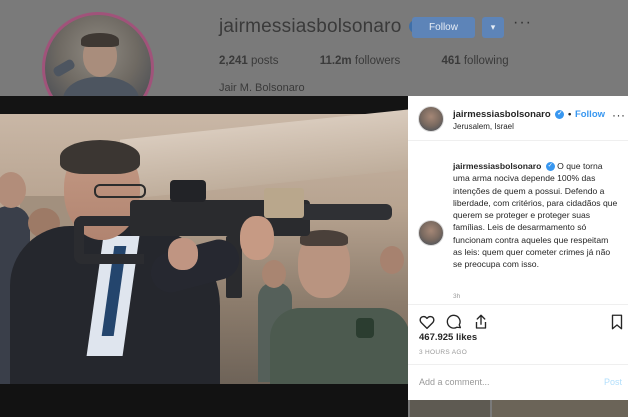 This screenshot has height=417, width=628. I want to click on caption-username: jairmessiasbolsonaro, so click(497, 166).